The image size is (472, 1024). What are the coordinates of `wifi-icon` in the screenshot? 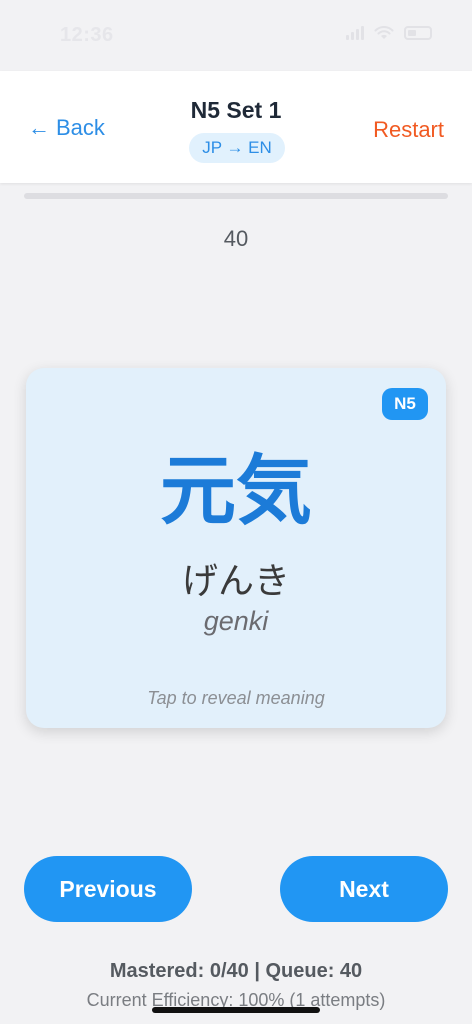 It's located at (384, 32).